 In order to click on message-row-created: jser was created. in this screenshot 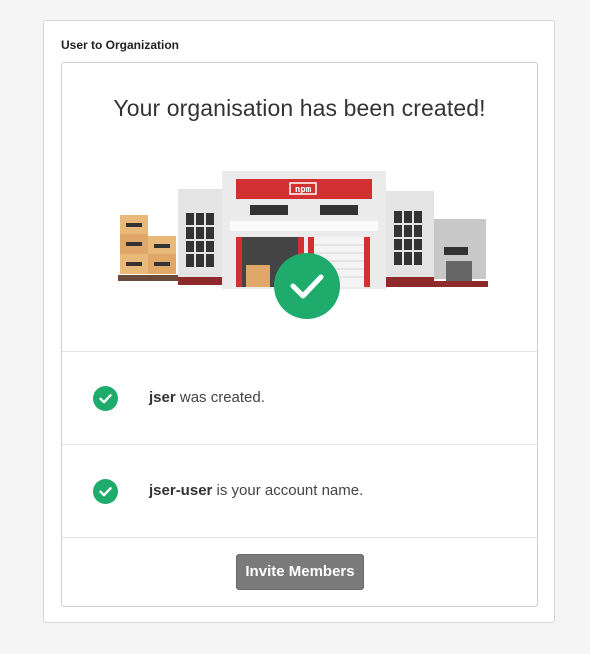, I will do `click(299, 398)`.